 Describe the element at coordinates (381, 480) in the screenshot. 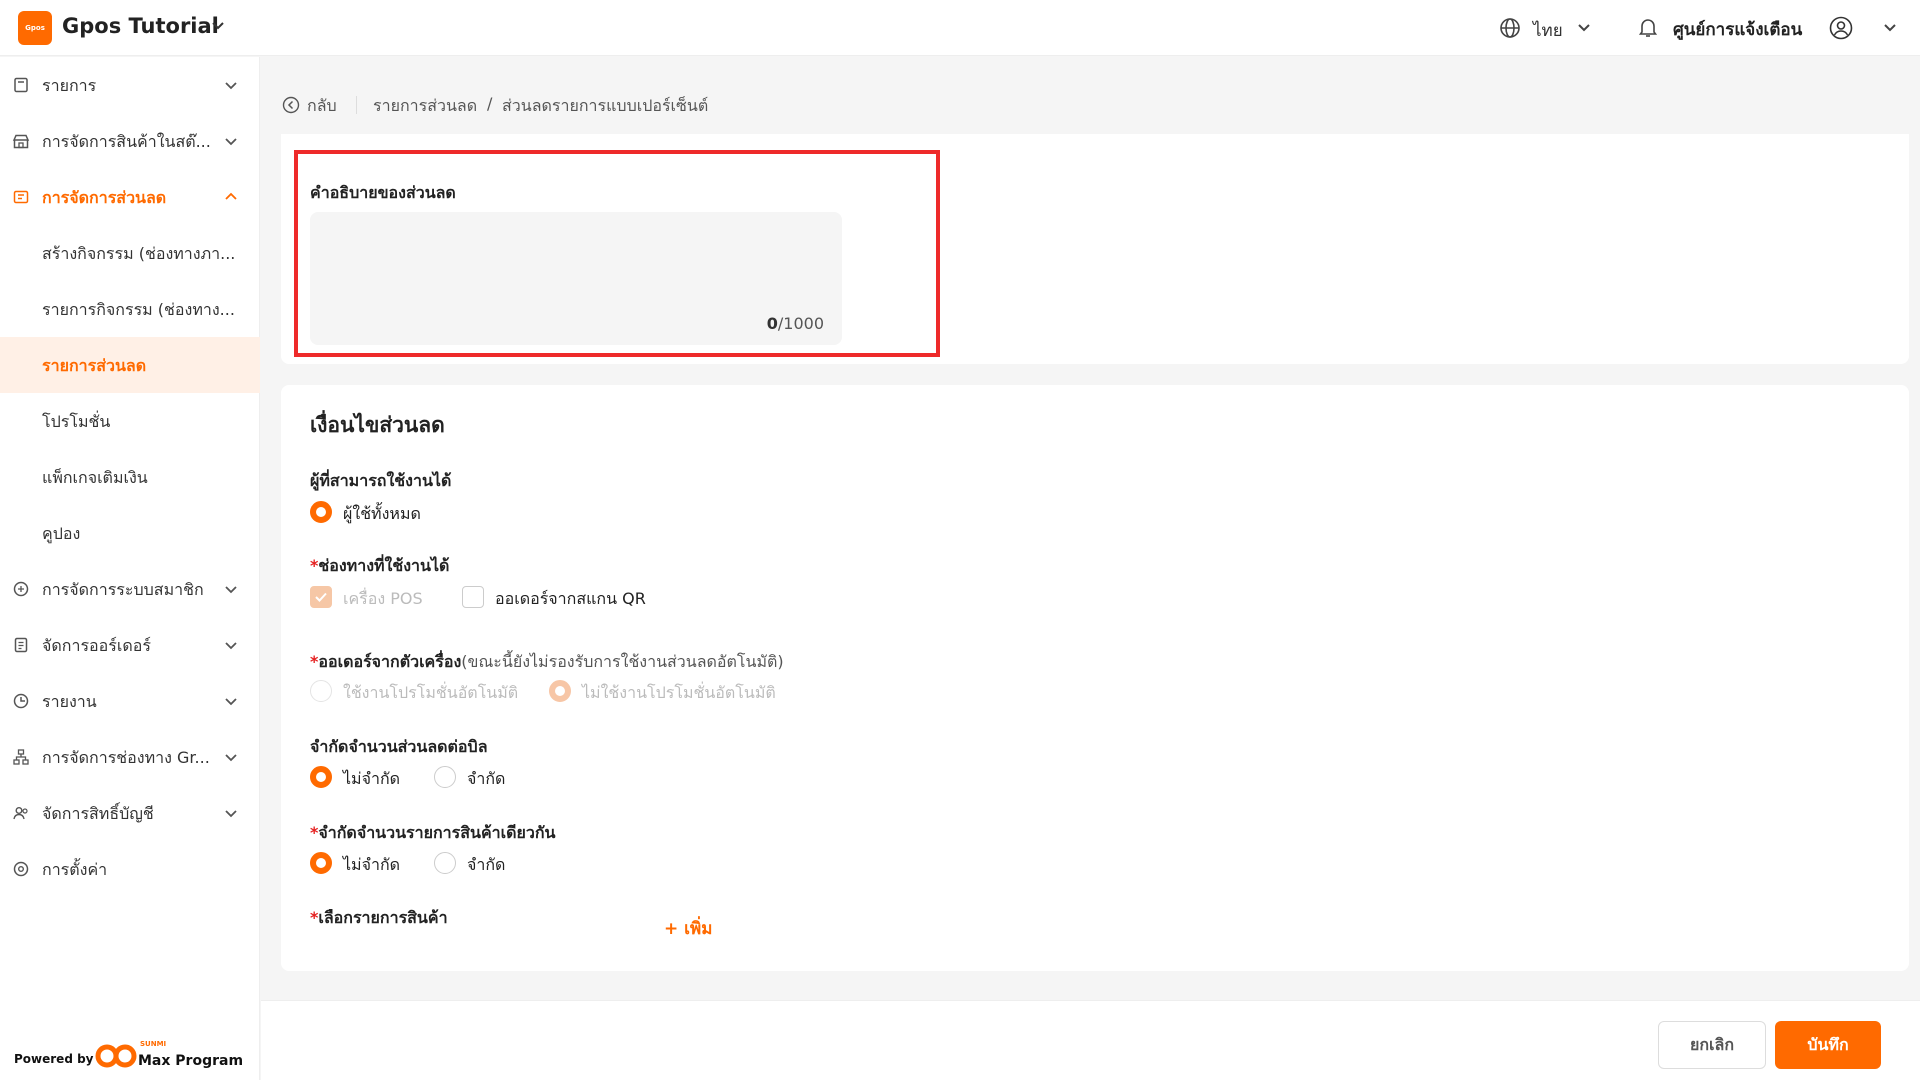

I see `eligible-users-label: ผู้ที่สามารถใช้งานได้` at that location.